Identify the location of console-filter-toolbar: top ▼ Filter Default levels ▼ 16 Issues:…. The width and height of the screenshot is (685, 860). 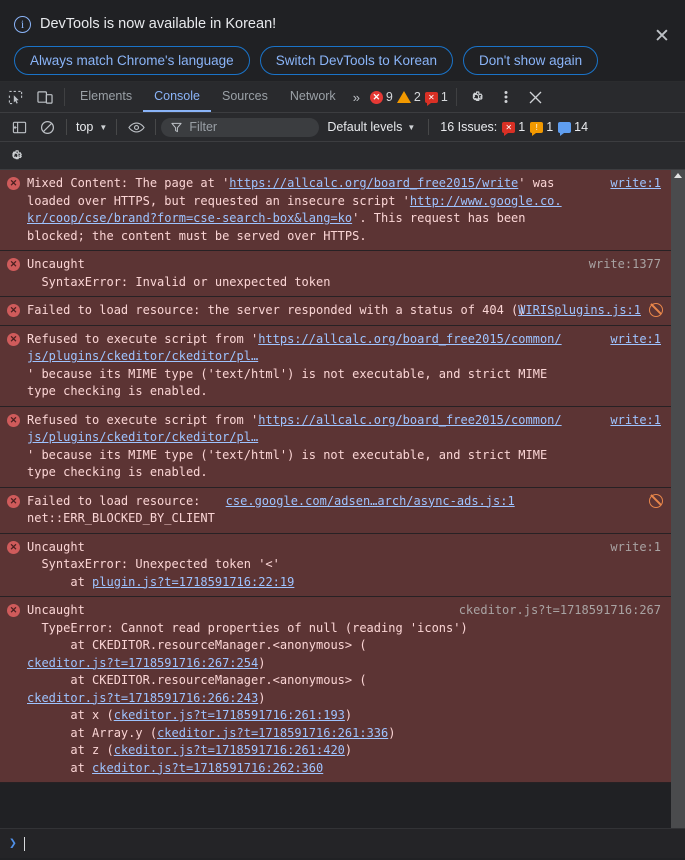
(342, 127).